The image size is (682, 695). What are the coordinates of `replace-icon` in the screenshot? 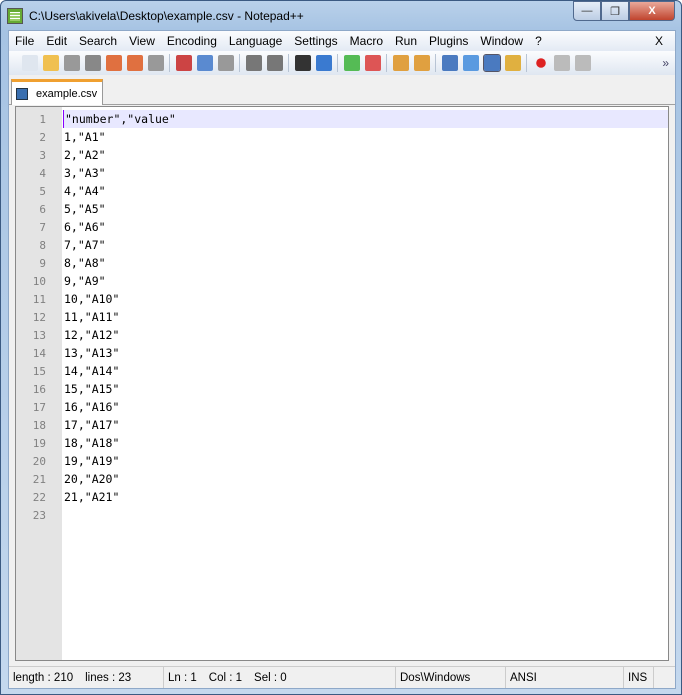 It's located at (323, 63).